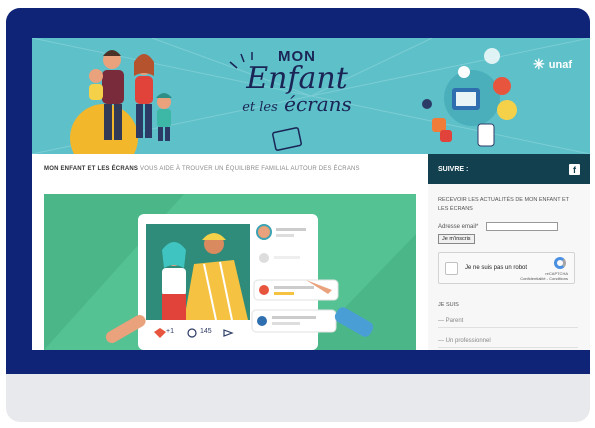  What do you see at coordinates (509, 169) in the screenshot?
I see `follow-bar: SUIVRE : f` at bounding box center [509, 169].